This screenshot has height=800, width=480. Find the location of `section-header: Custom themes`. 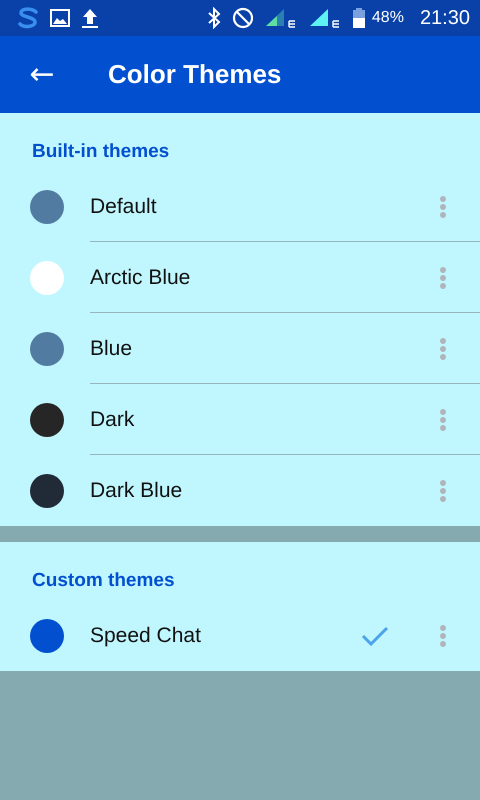

section-header: Custom themes is located at coordinates (103, 581).